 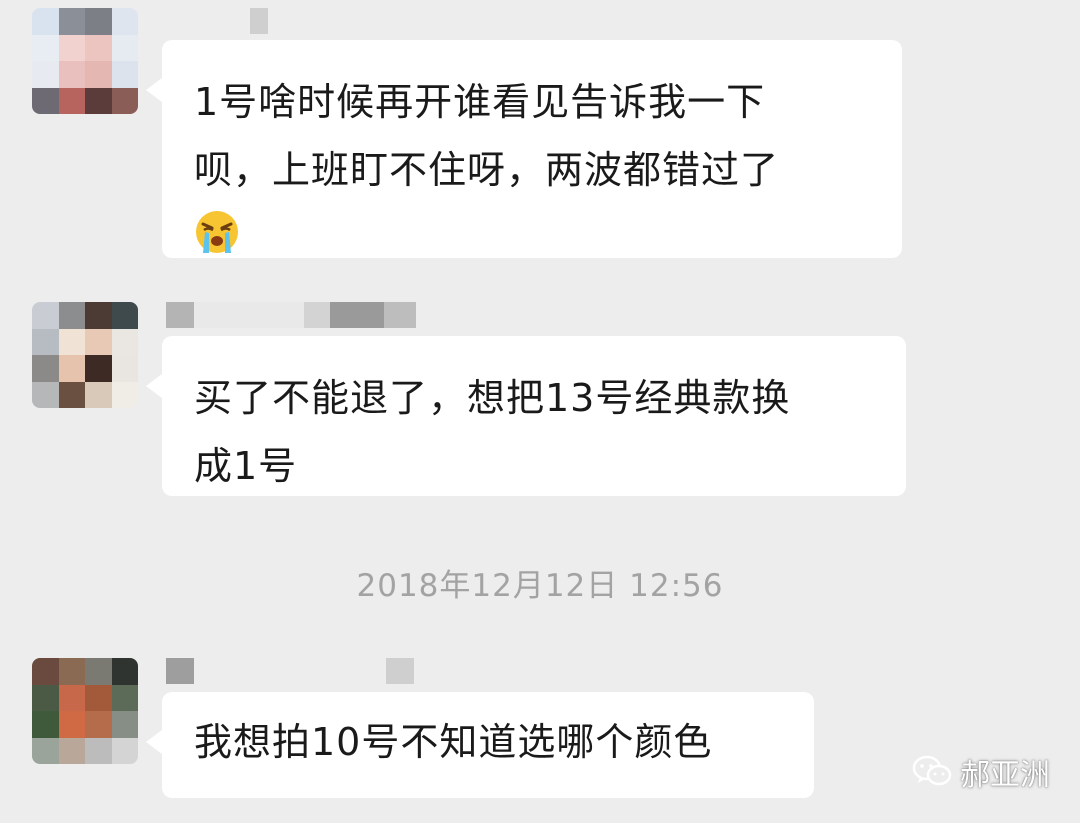 I want to click on message-text-line: 1号啥时候再开谁看见告诉我一下, so click(x=480, y=102).